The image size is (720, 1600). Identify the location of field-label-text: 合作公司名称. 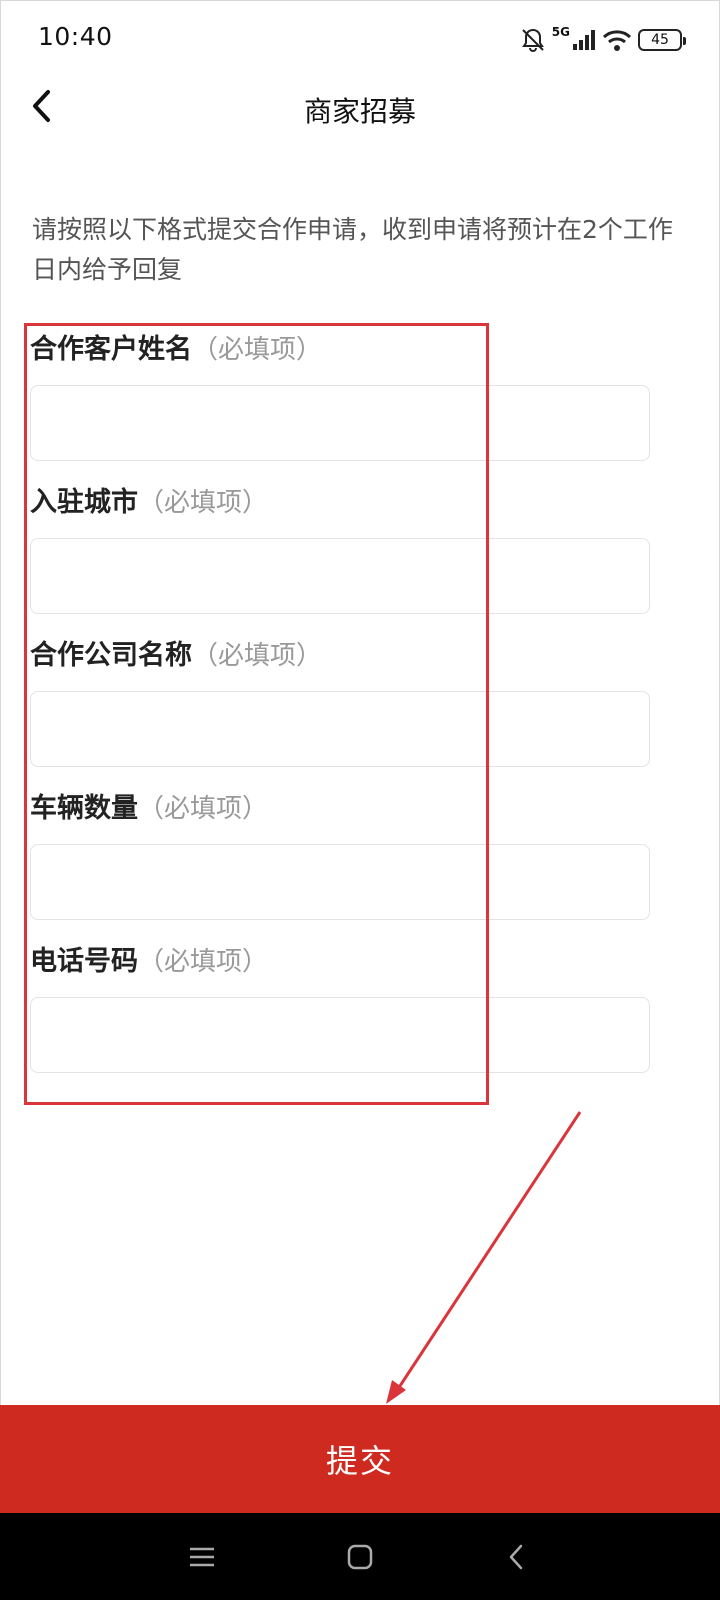
(111, 655).